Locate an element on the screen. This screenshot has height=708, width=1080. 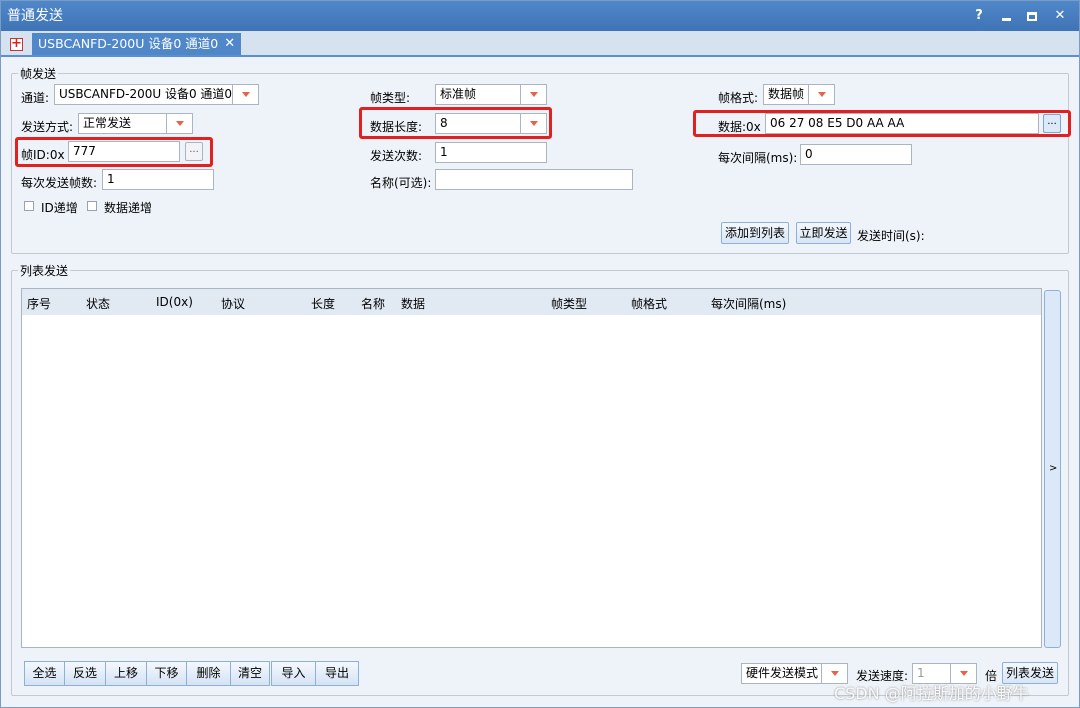
frame-format-select: 数据帧 is located at coordinates (799, 94).